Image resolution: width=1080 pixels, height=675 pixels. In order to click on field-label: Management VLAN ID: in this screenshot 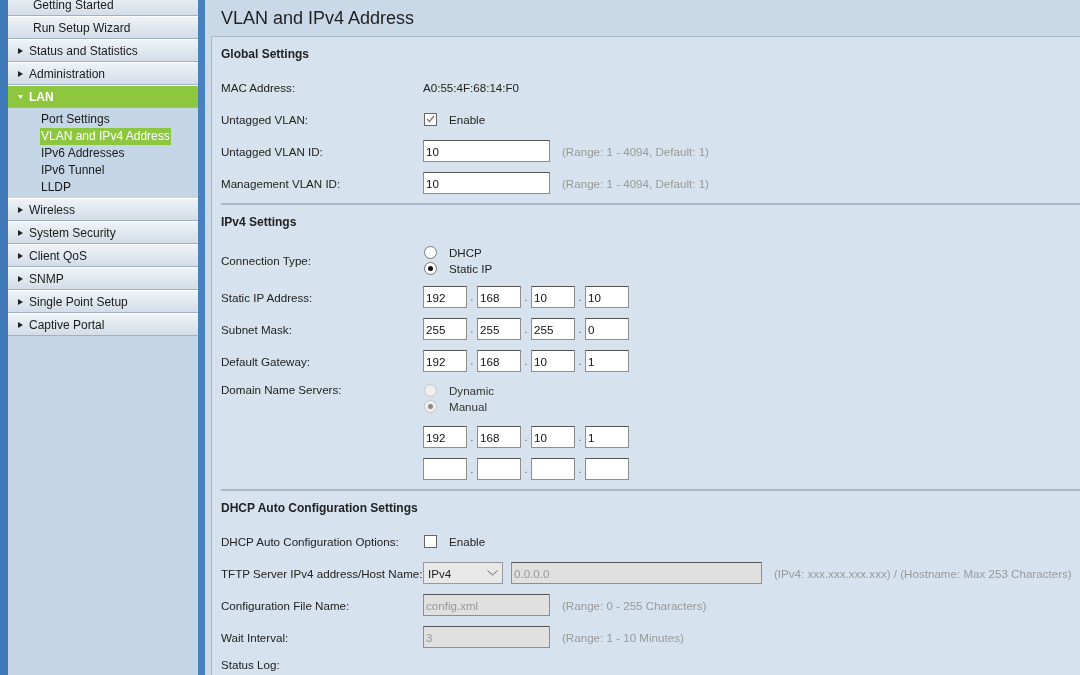, I will do `click(281, 183)`.